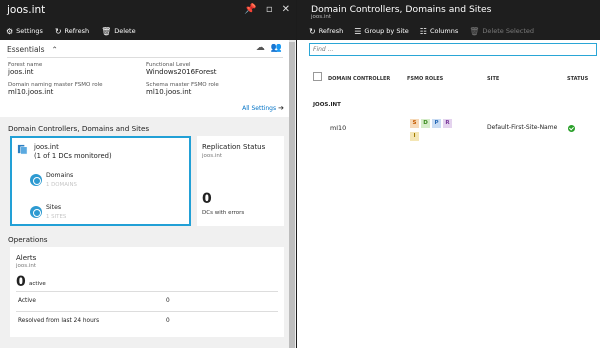 This screenshot has width=600, height=348. I want to click on functional-level: Functional Level Windows2016Forest, so click(181, 69).